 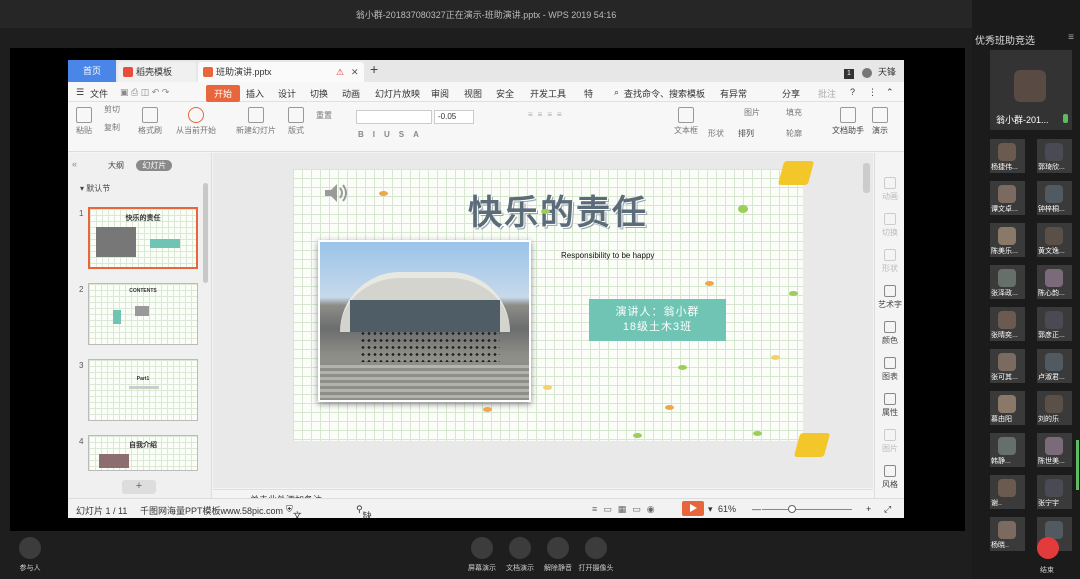 I want to click on tab-template: 稻壳模板, so click(x=157, y=72).